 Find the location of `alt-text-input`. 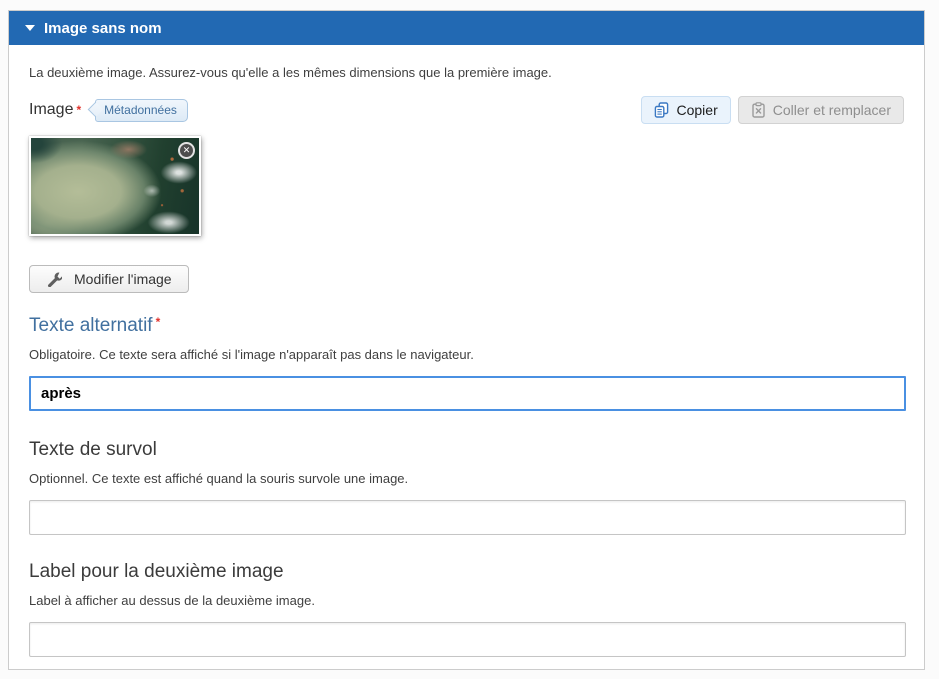

alt-text-input is located at coordinates (467, 393).